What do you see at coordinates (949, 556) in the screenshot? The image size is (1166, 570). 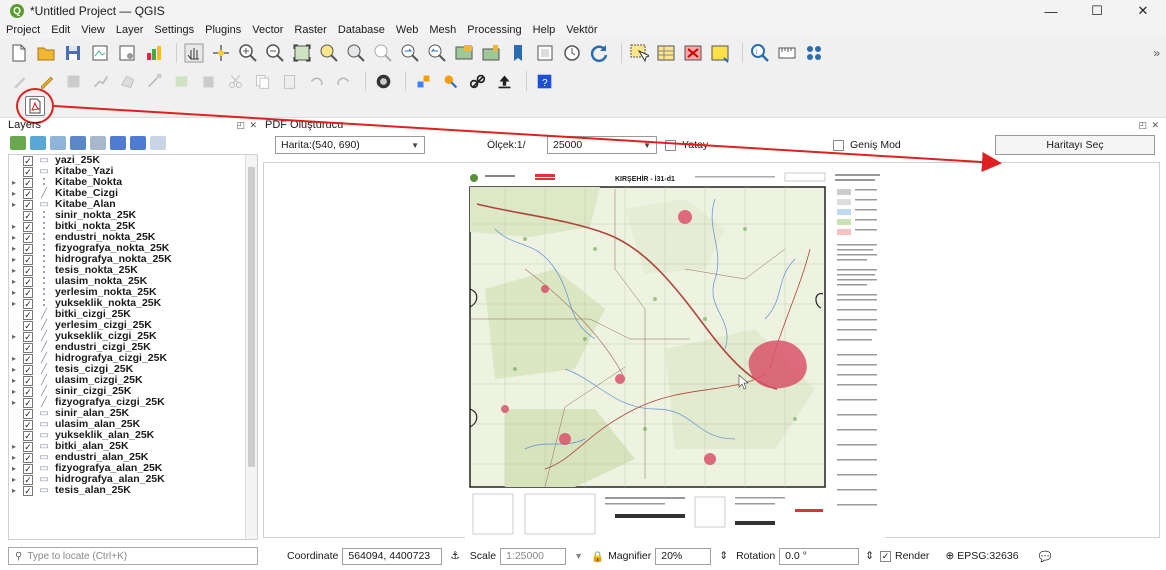 I see `crs-globe-icon: ⊕` at bounding box center [949, 556].